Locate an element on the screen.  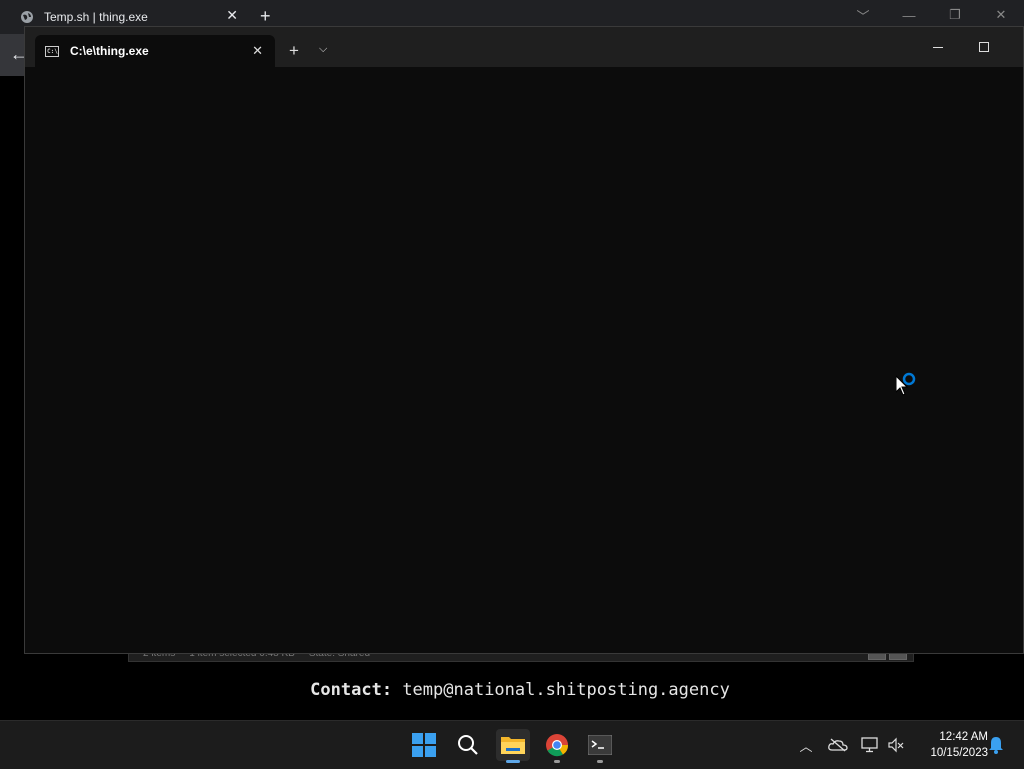
notifications-button is located at coordinates (996, 745).